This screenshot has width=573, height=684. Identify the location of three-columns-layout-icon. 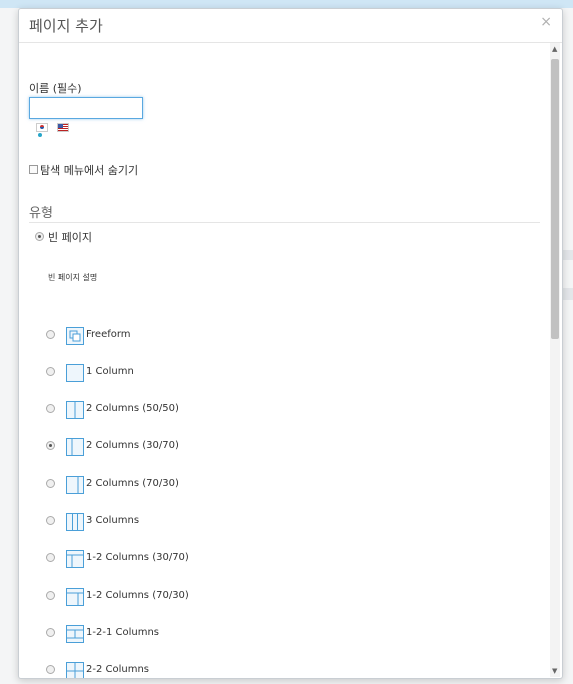
(75, 522).